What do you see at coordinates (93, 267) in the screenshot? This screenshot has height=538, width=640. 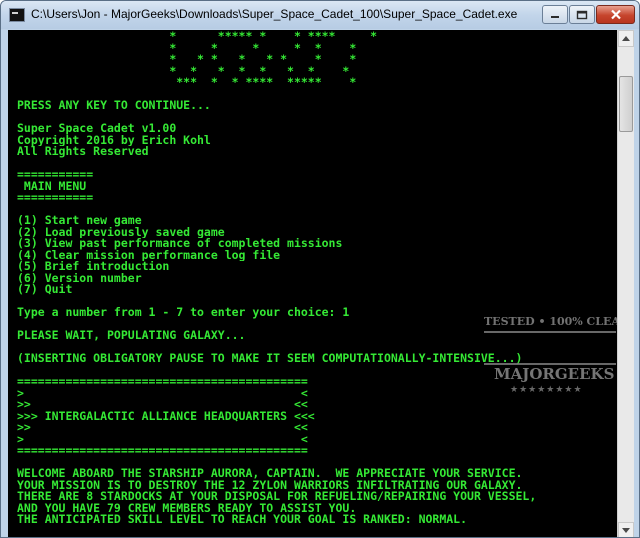 I see `console-line: (5) Brief introduction` at bounding box center [93, 267].